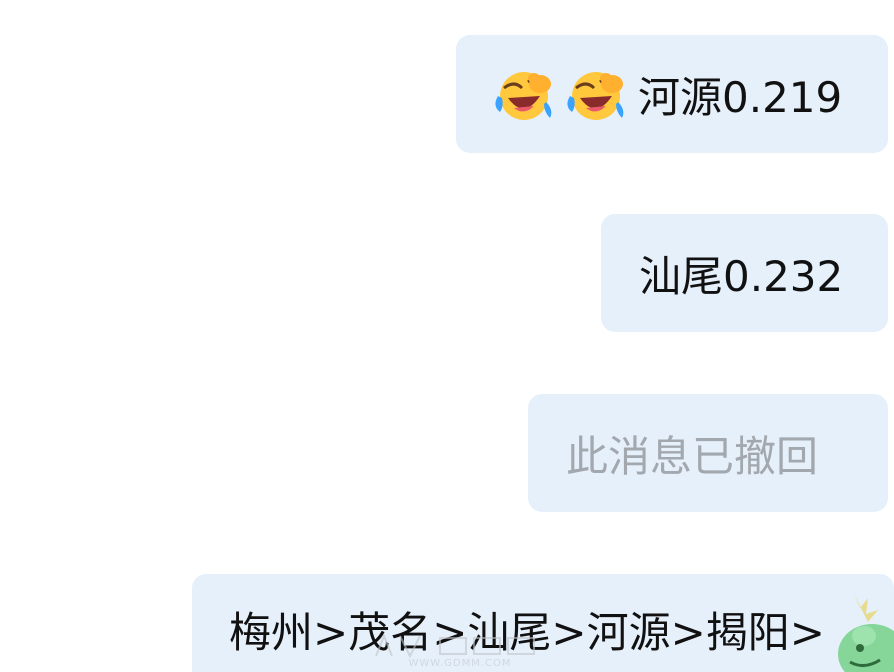  Describe the element at coordinates (455, 645) in the screenshot. I see `watermark-logo` at that location.